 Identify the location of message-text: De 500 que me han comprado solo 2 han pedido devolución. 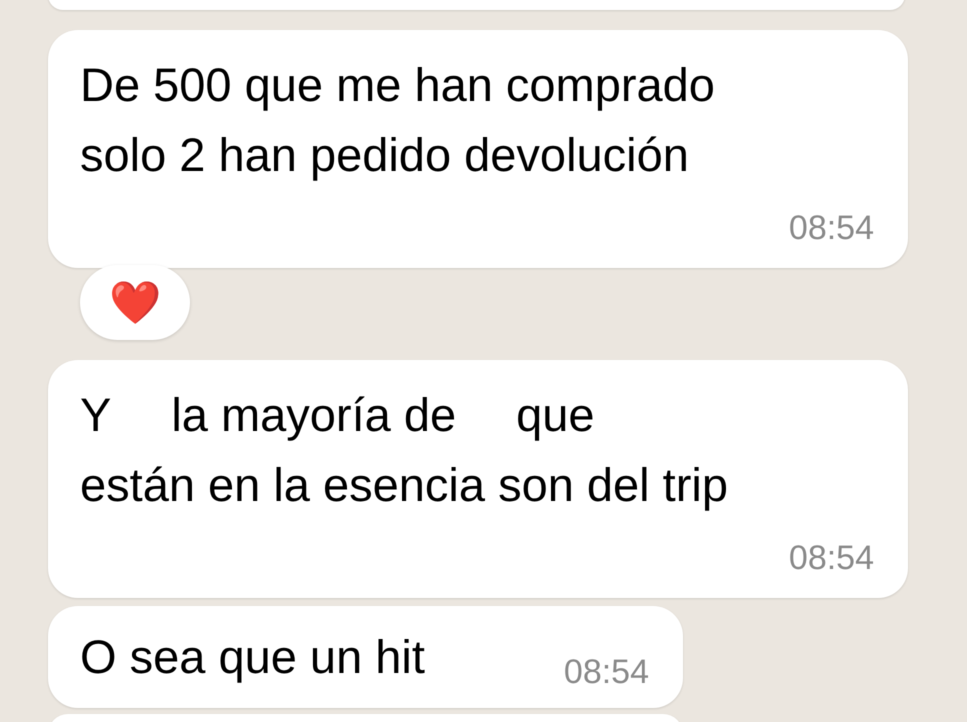
(398, 120).